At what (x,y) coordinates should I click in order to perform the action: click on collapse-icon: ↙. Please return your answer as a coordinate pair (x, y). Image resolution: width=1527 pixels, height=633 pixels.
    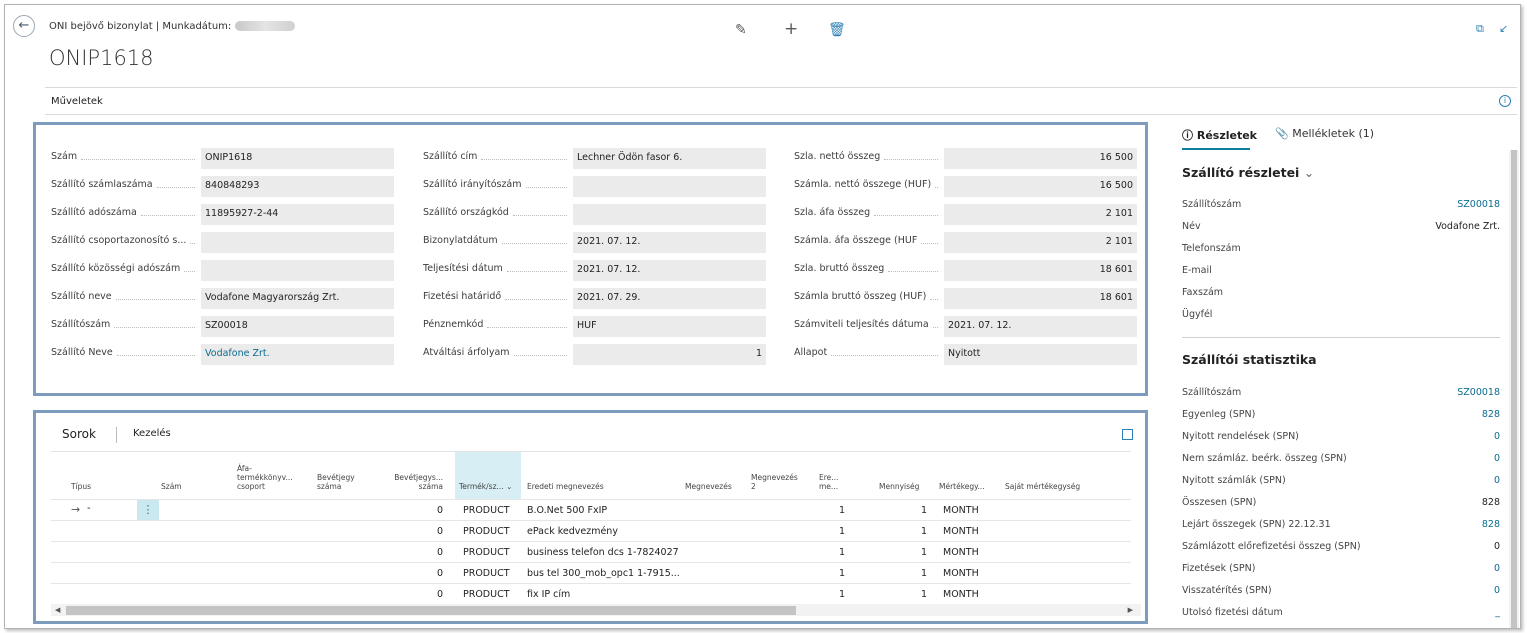
    Looking at the image, I should click on (1503, 28).